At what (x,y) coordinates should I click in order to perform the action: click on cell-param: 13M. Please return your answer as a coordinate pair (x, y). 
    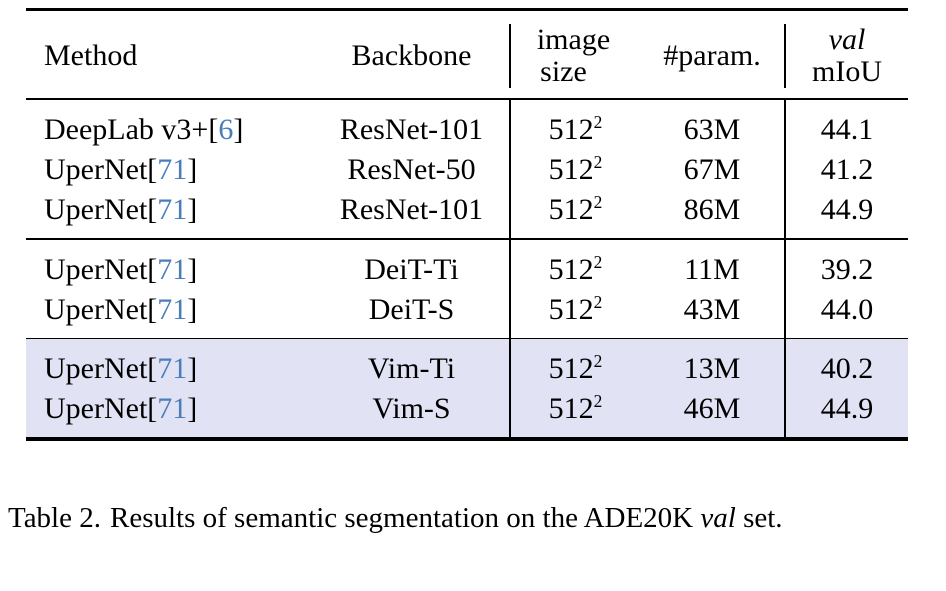
    Looking at the image, I should click on (712, 369).